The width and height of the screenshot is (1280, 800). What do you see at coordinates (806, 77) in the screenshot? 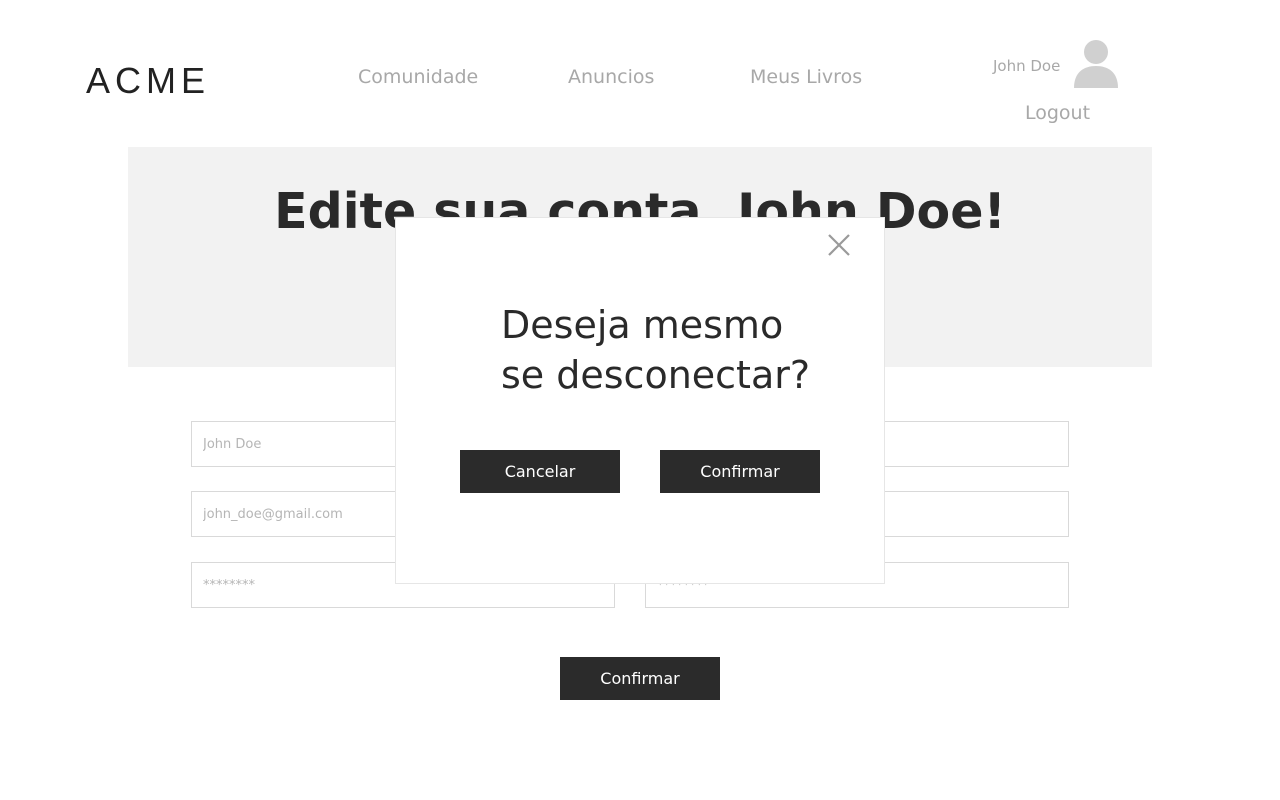
I see `nav-link-meus-livros: Meus Livros` at bounding box center [806, 77].